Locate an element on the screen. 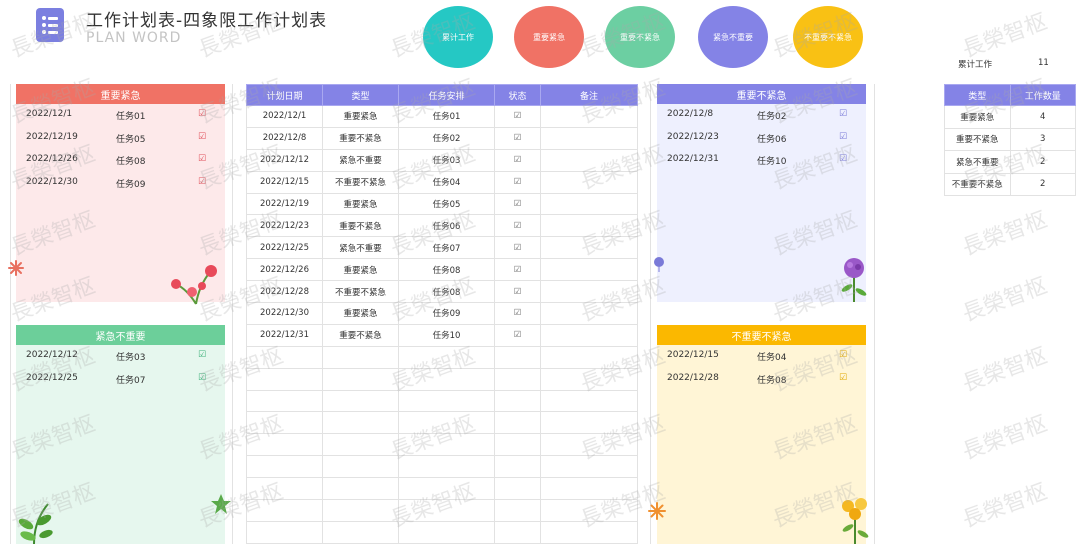  table-row: 2022/12/31 重要不紧急 任务10 ☑ is located at coordinates (442, 335).